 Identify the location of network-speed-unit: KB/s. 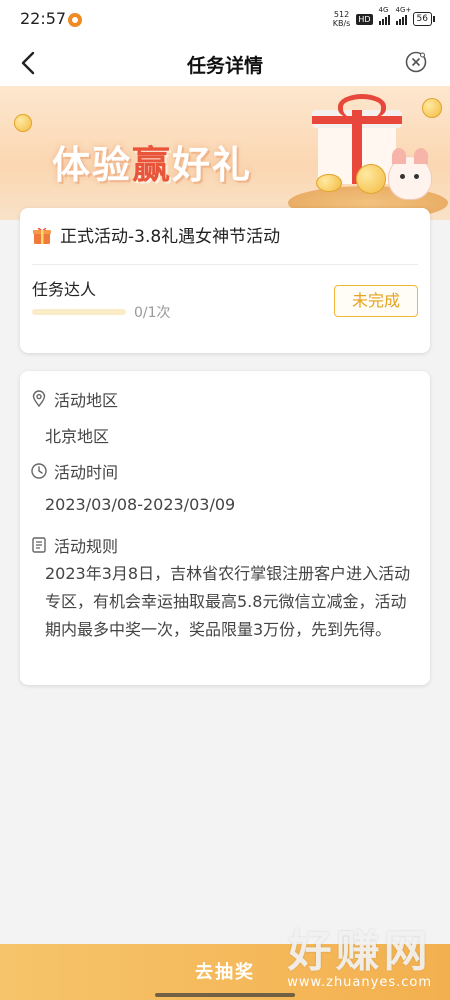
(341, 23).